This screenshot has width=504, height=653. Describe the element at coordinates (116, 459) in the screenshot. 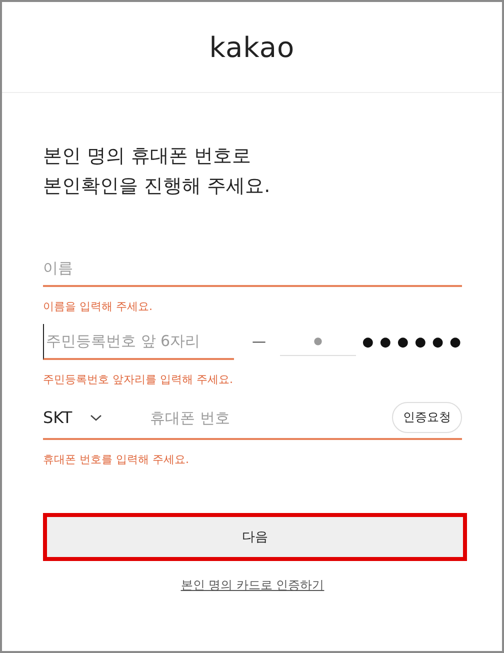

I see `error-message: 휴대폰 번호를 입력해 주세요.` at that location.